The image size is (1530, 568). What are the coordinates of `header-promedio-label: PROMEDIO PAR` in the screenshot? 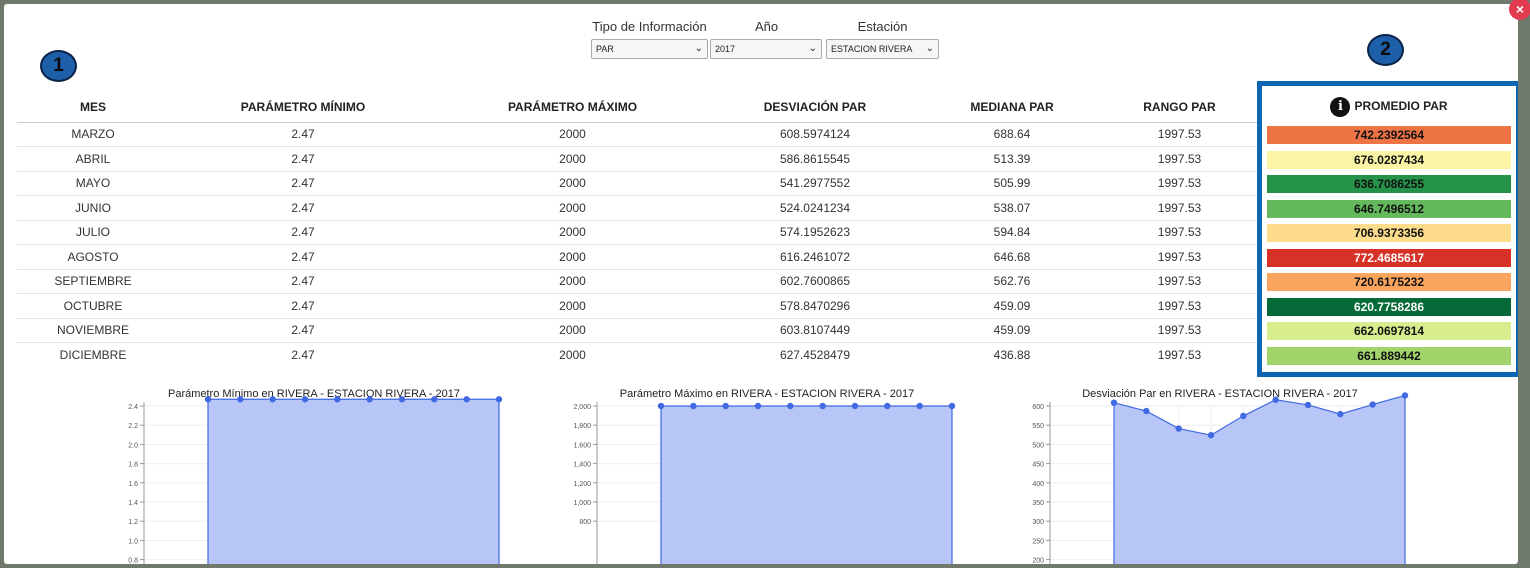 It's located at (1401, 106).